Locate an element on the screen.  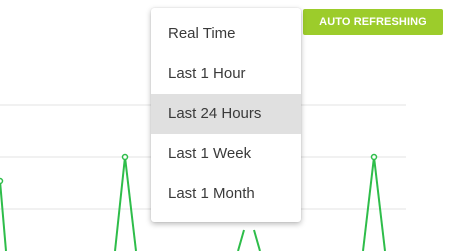
auto-refresh-button: AUTO REFRESHING is located at coordinates (373, 22).